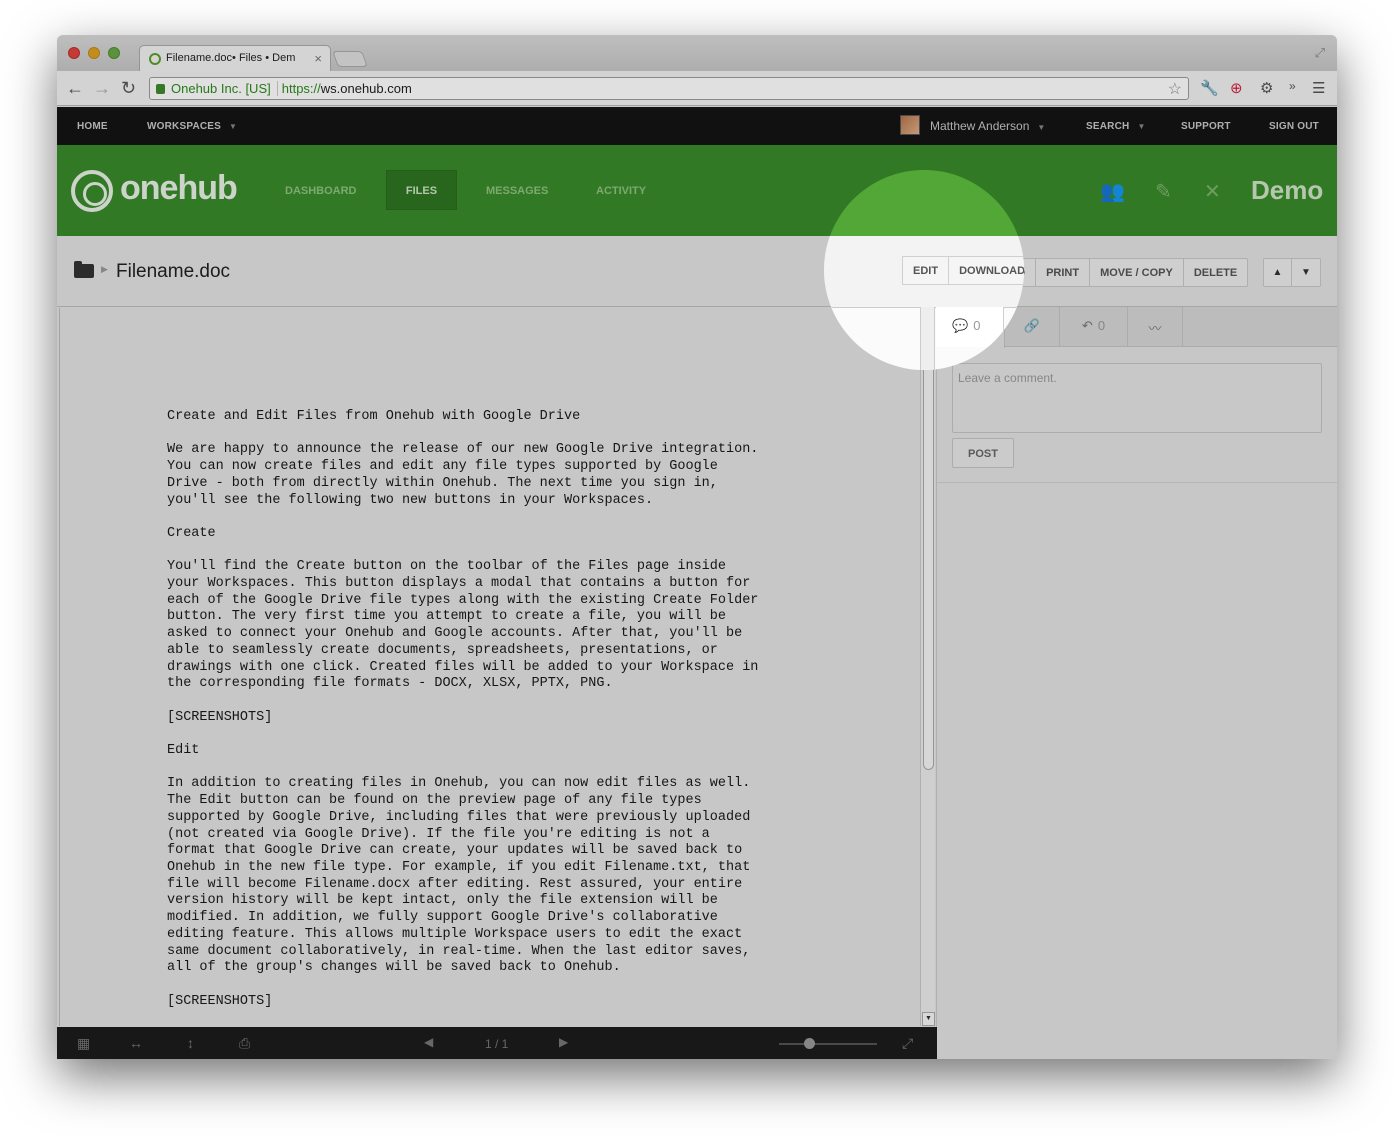 The width and height of the screenshot is (1394, 1138). What do you see at coordinates (964, 325) in the screenshot?
I see `comment-icon: 💬` at bounding box center [964, 325].